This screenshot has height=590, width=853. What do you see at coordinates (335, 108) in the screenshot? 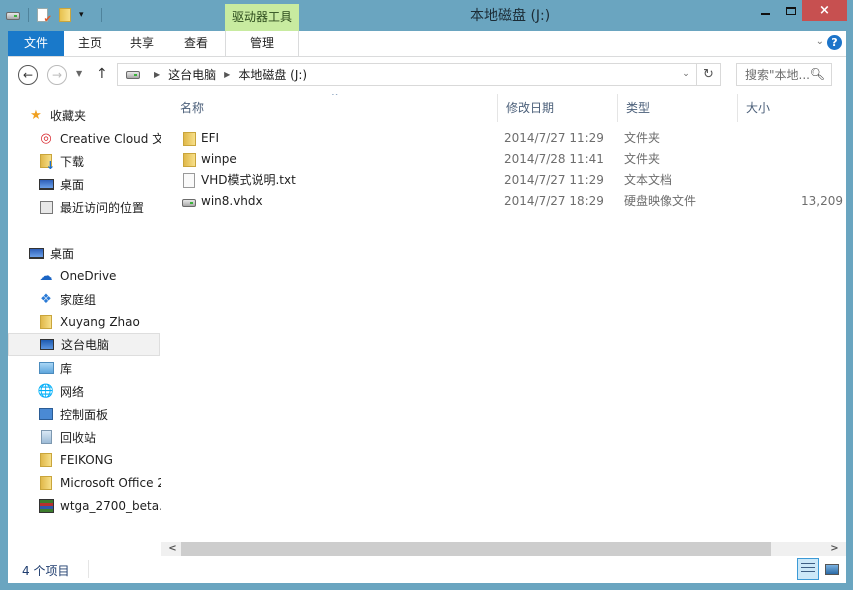
I see `column-header-name: 名称` at bounding box center [335, 108].